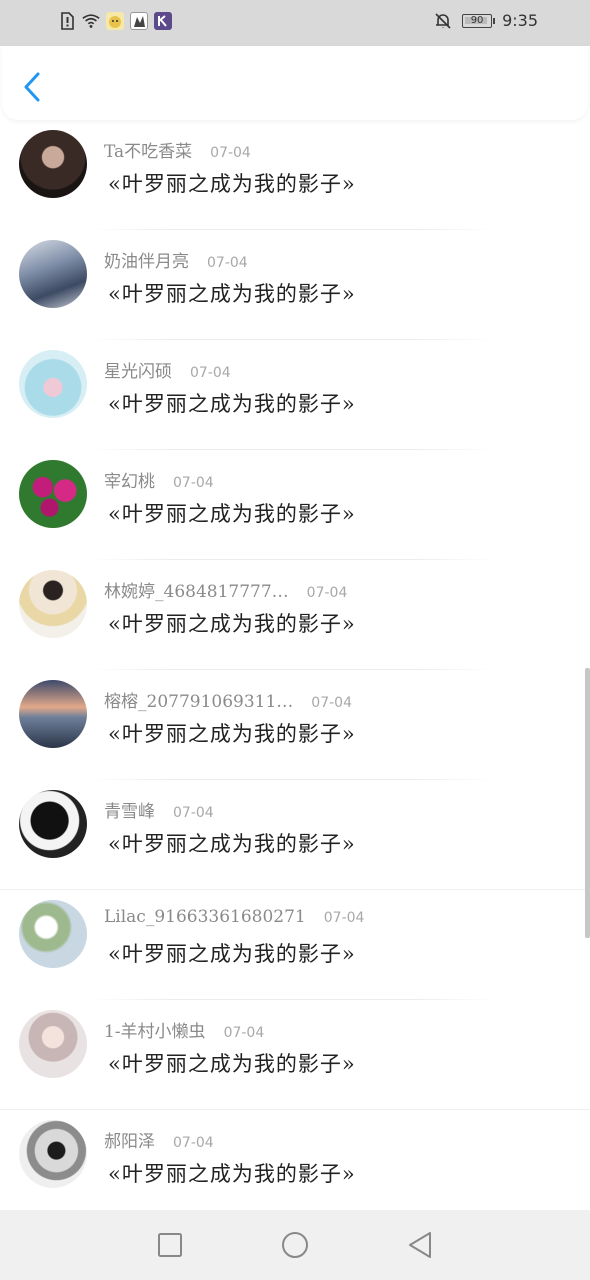 This screenshot has height=1280, width=590. Describe the element at coordinates (587, 803) in the screenshot. I see `scrollbar` at that location.